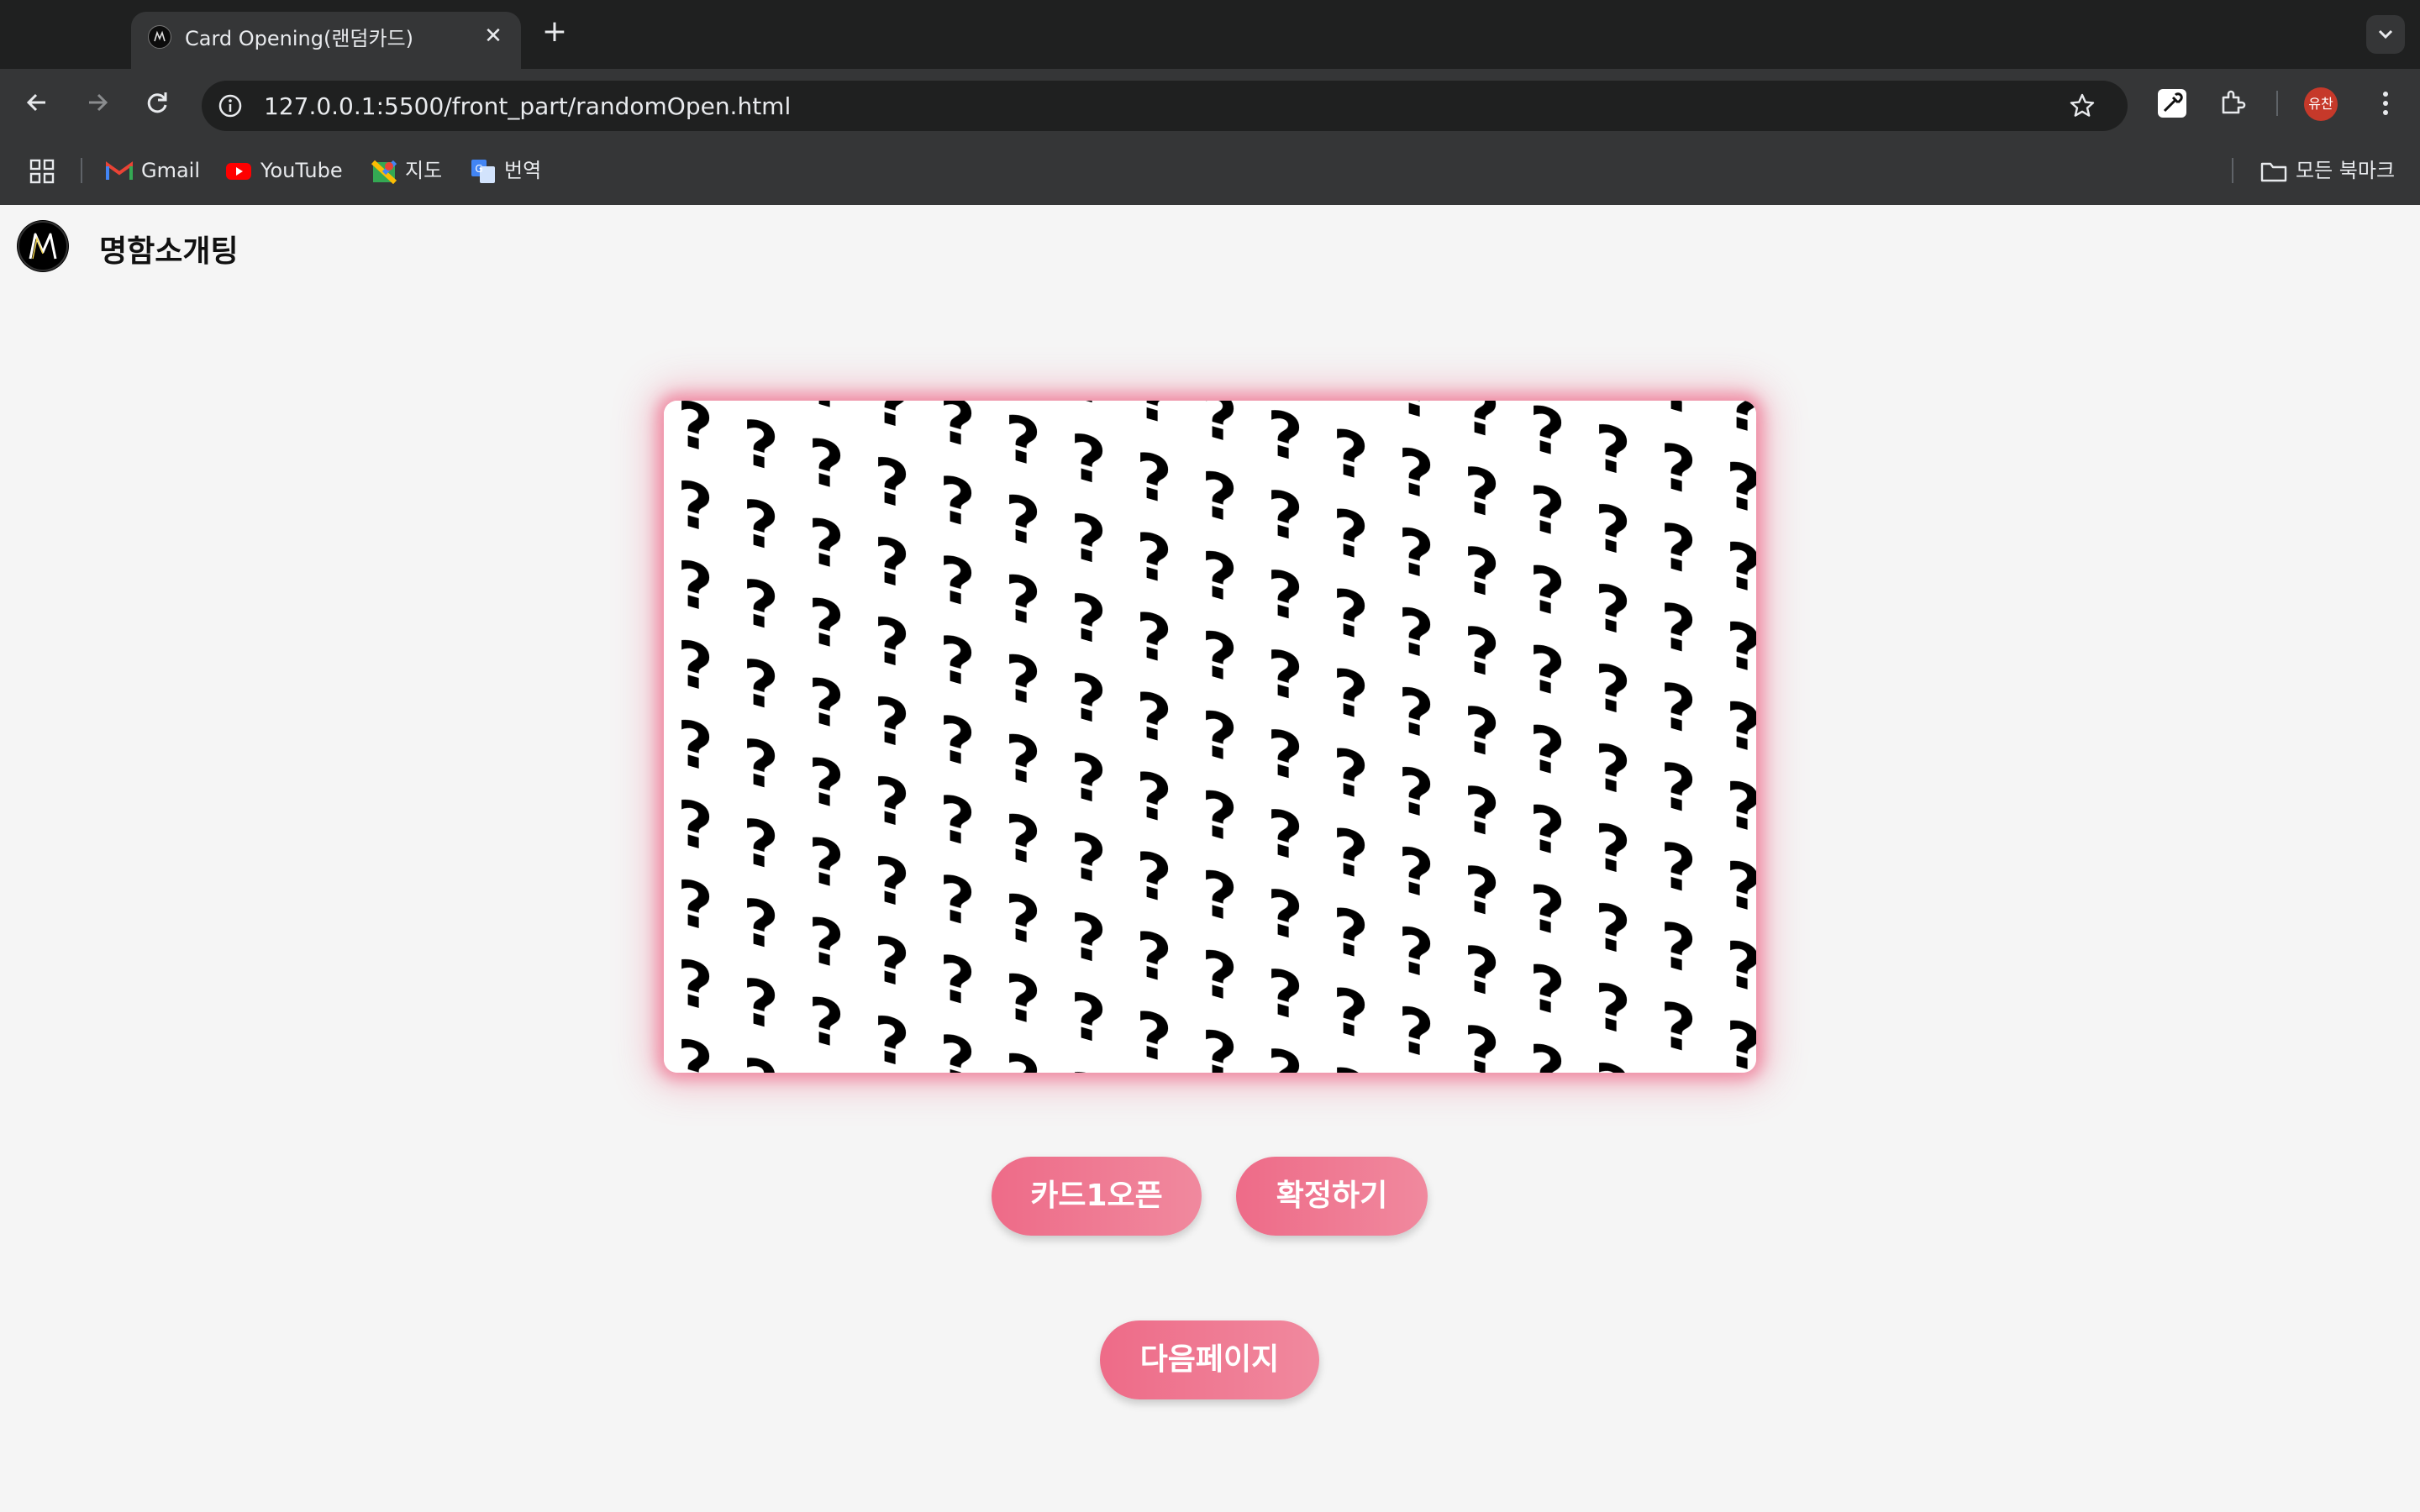  I want to click on new-tab-button: +, so click(554, 32).